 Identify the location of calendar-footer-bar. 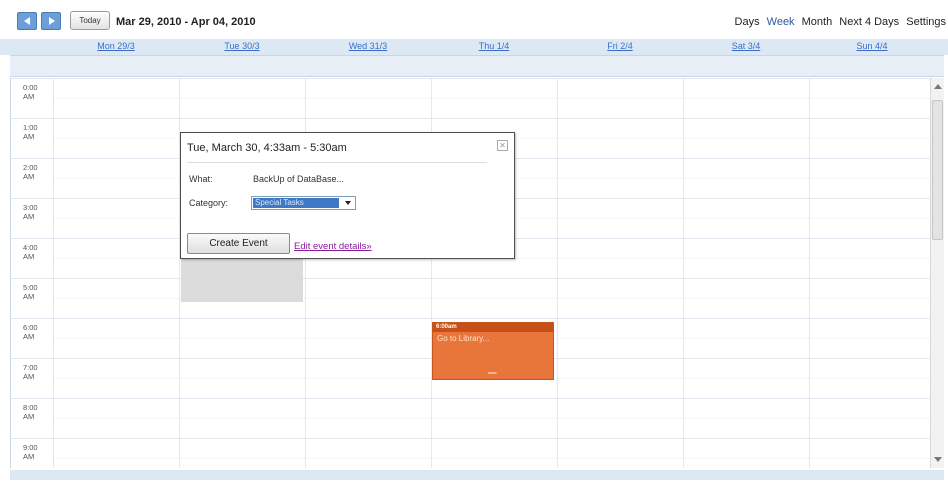
(477, 475).